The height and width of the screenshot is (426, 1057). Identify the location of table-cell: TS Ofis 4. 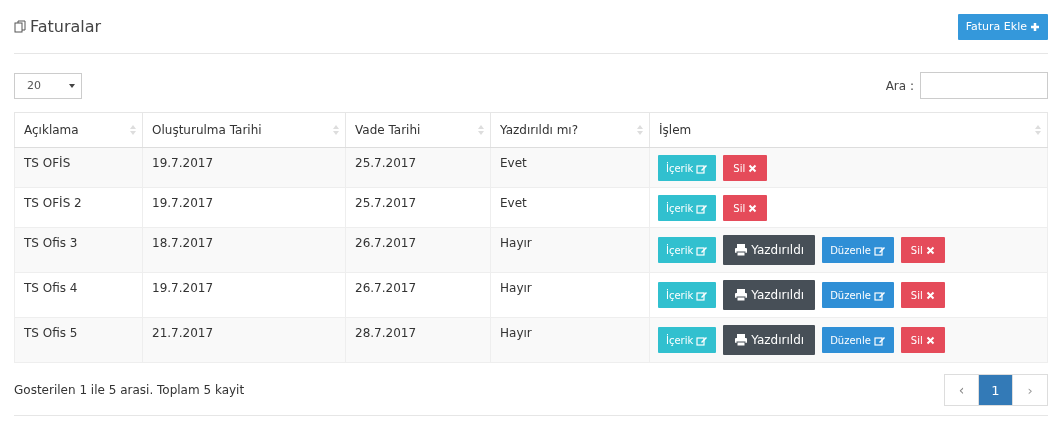
(51, 288).